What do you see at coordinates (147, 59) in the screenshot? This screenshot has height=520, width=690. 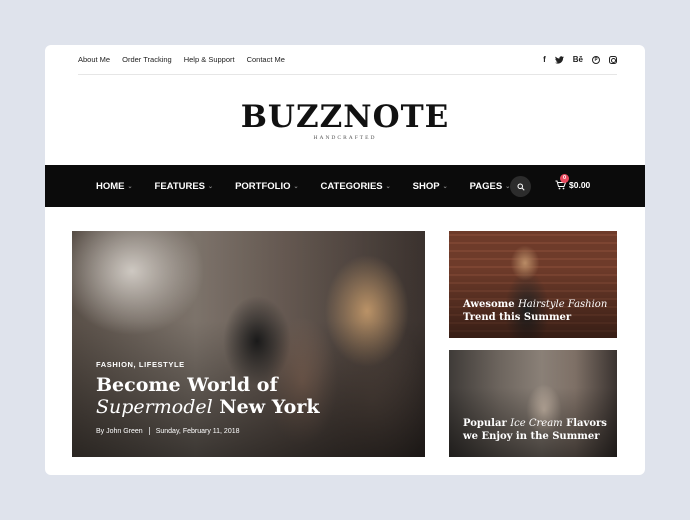 I see `top-link-order-tracking: Order Tracking` at bounding box center [147, 59].